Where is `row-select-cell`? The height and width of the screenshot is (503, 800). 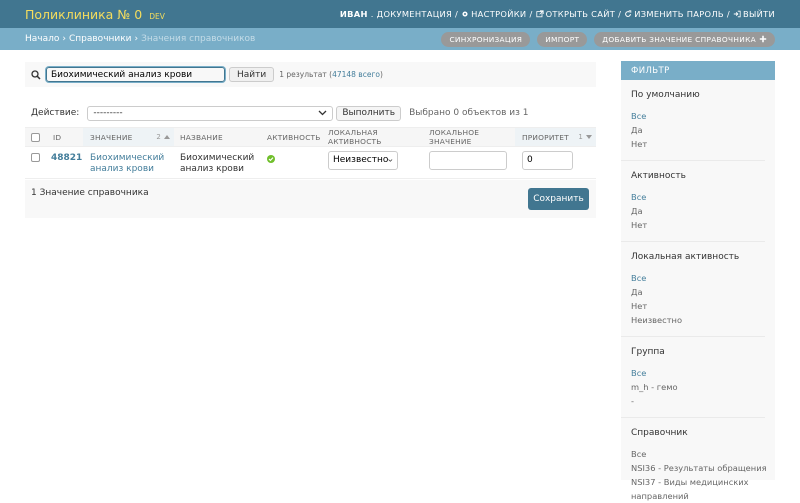
row-select-cell is located at coordinates (35, 159).